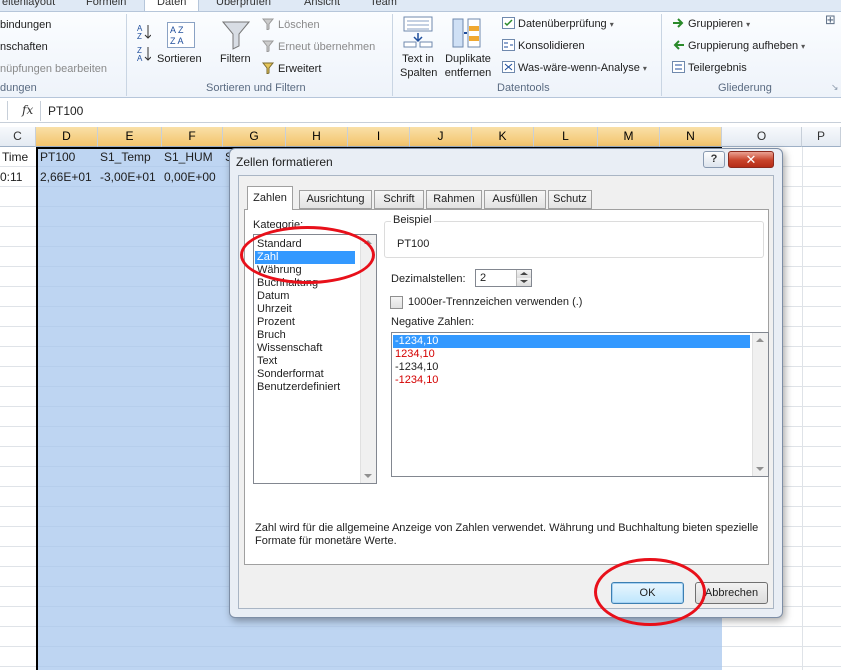 The height and width of the screenshot is (670, 841). I want to click on category-scrollbar, so click(368, 359).